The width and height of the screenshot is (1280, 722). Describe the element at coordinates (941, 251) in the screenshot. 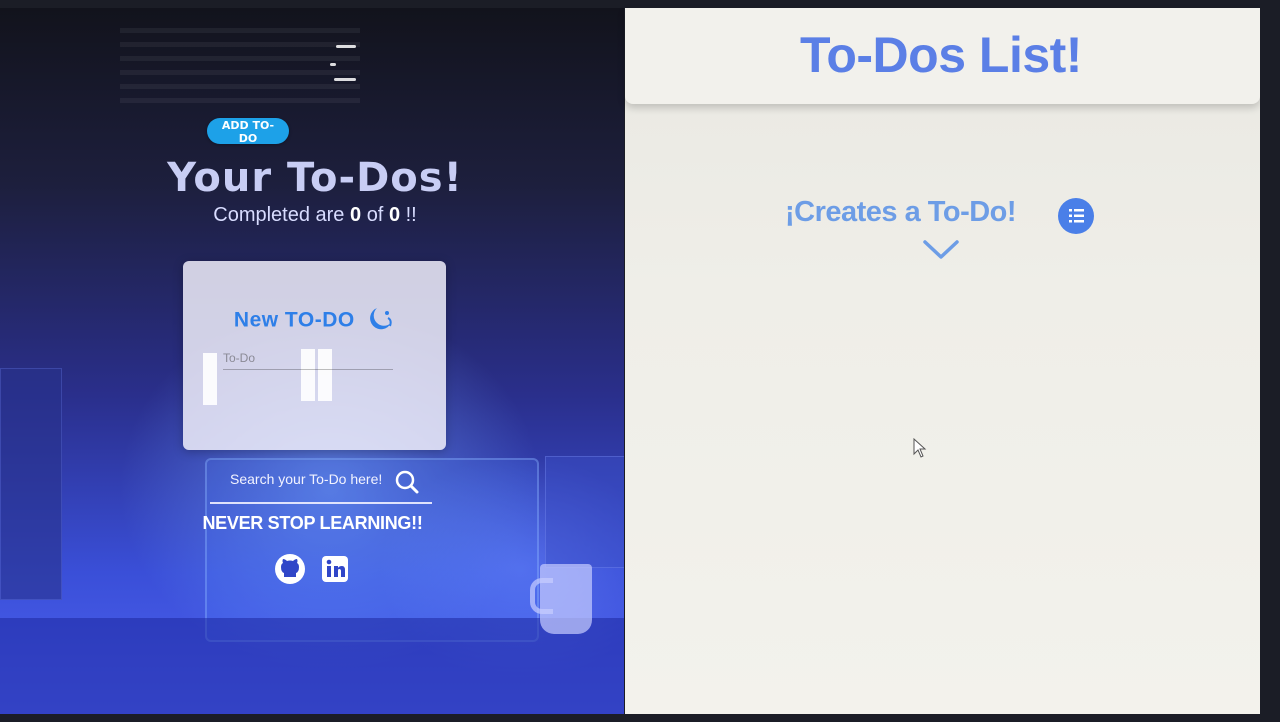

I see `chevron-down-icon` at that location.